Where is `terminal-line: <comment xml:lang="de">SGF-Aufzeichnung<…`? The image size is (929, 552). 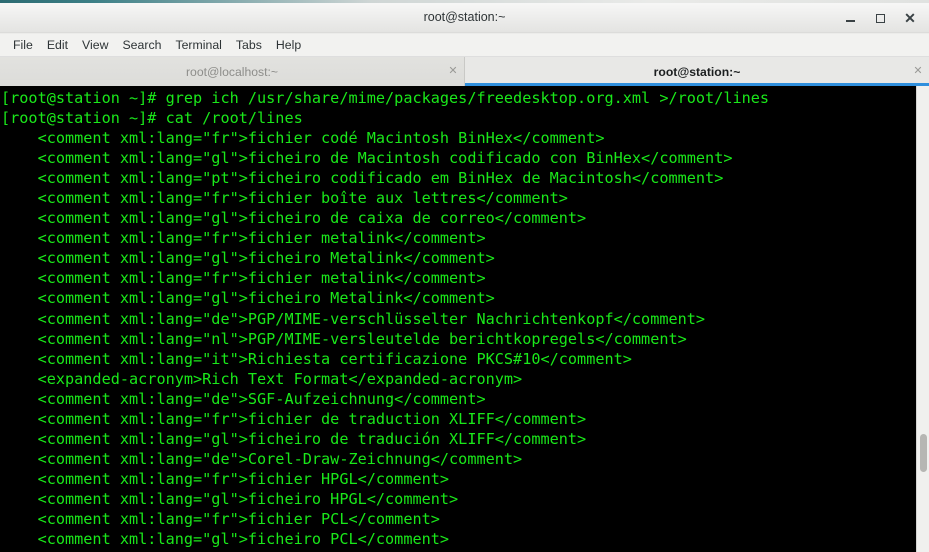
terminal-line: <comment xml:lang="de">SGF-Aufzeichnung<… is located at coordinates (243, 398).